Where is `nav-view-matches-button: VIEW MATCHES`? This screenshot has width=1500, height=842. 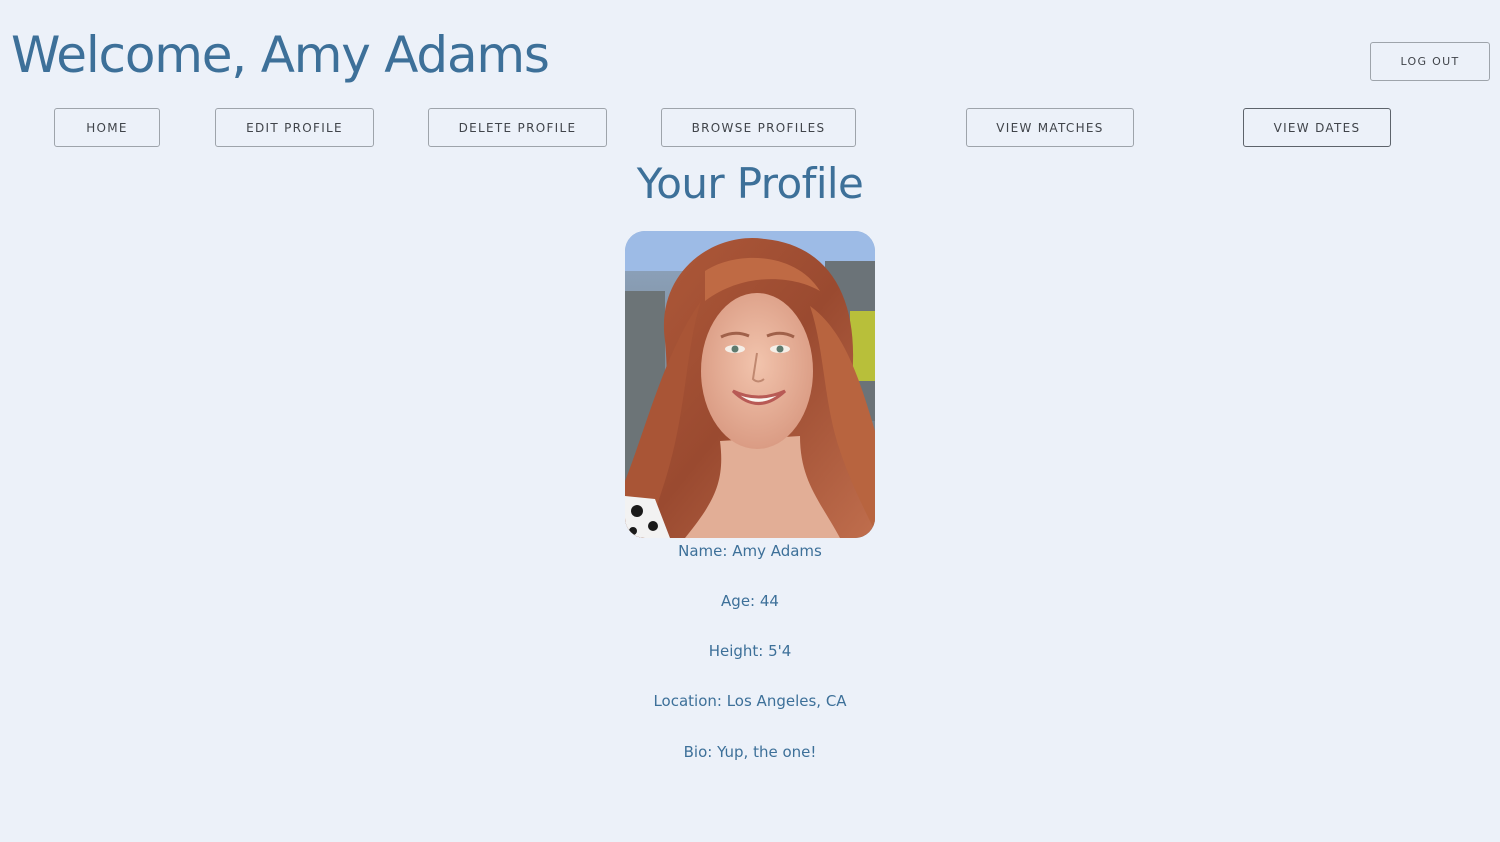 nav-view-matches-button: VIEW MATCHES is located at coordinates (1050, 127).